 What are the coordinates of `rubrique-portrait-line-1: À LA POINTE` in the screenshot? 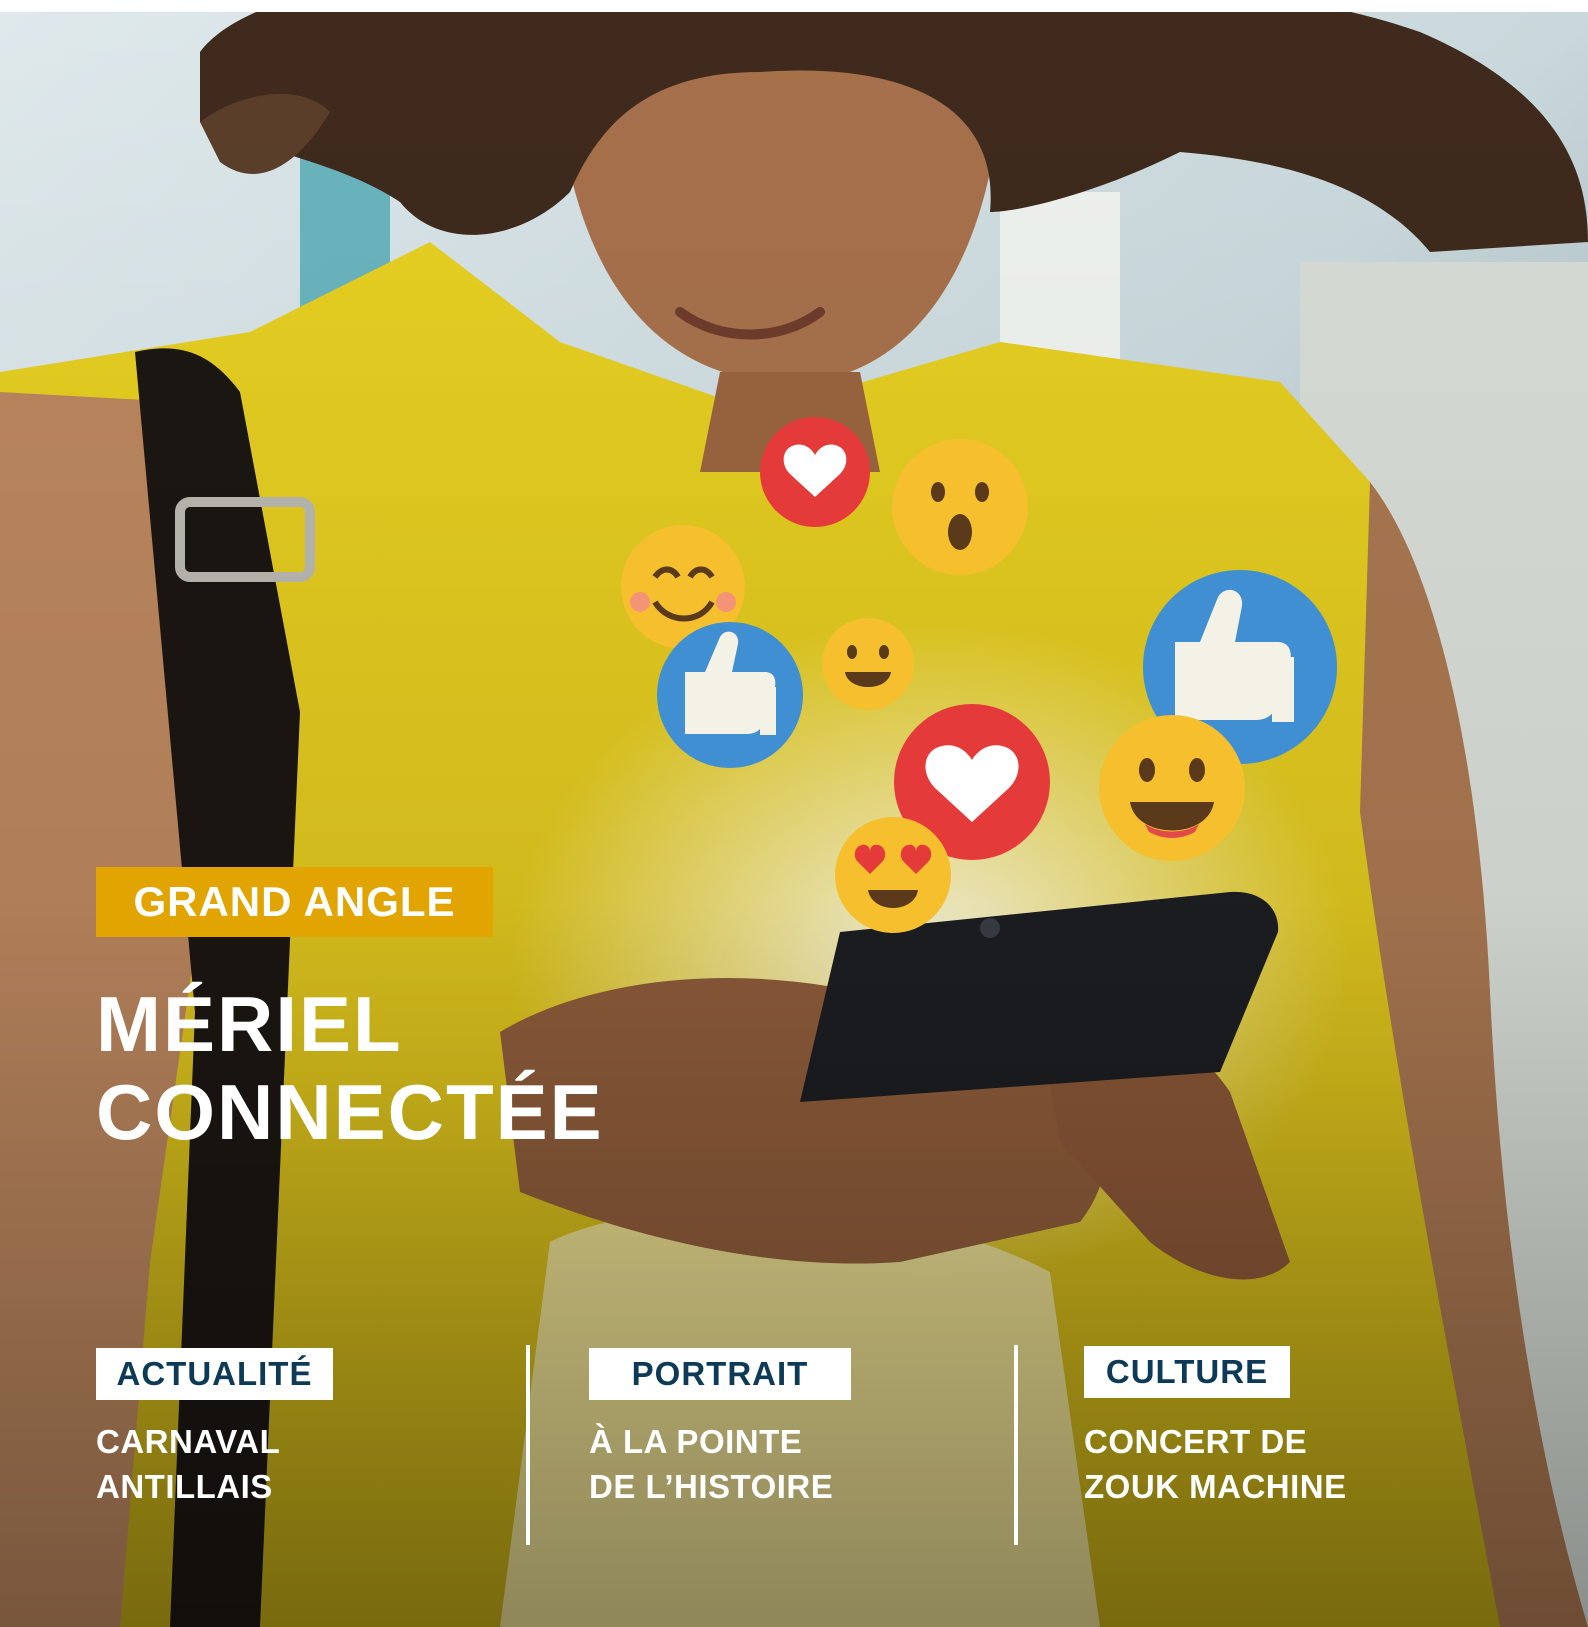 It's located at (696, 1441).